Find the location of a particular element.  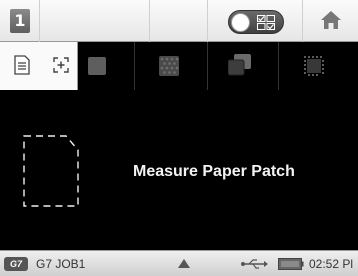

grid-icon is located at coordinates (266, 22).